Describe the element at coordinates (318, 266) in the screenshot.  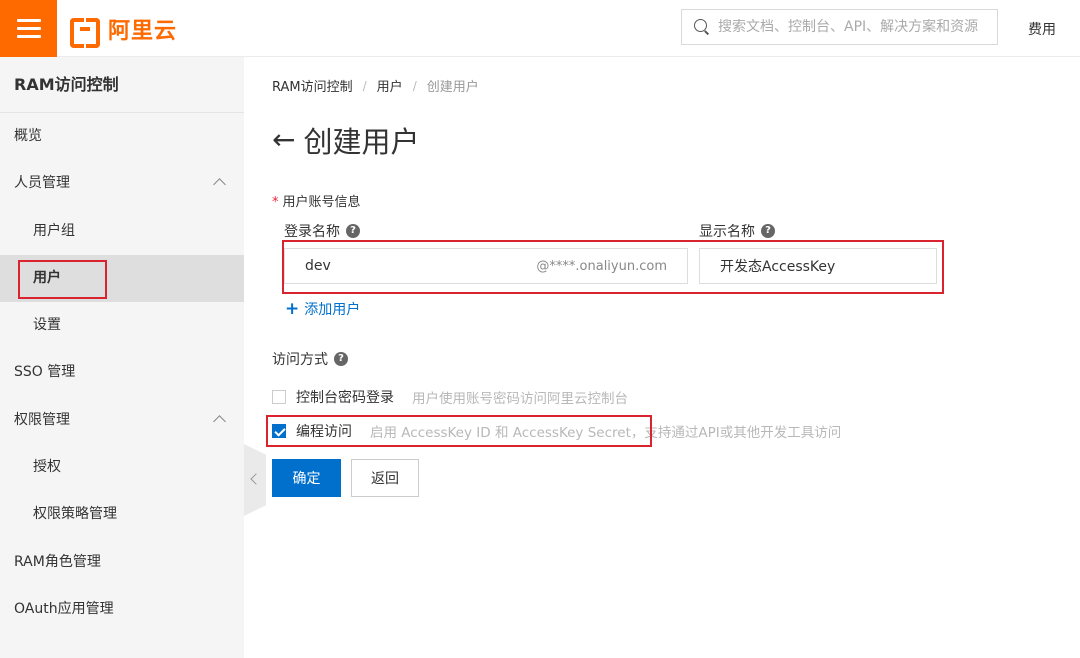
I see `login-name-value: dev` at that location.